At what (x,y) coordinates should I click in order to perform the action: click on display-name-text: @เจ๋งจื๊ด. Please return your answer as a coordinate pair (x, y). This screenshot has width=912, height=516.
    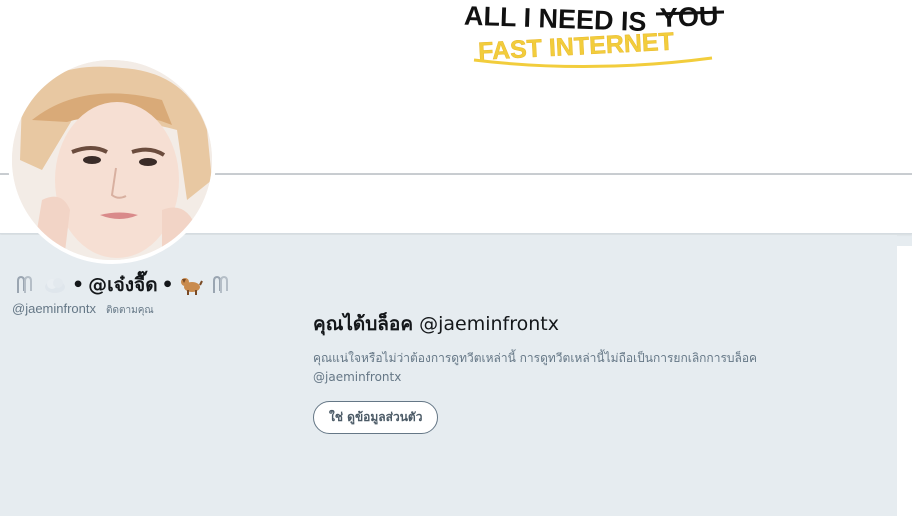
    Looking at the image, I should click on (123, 285).